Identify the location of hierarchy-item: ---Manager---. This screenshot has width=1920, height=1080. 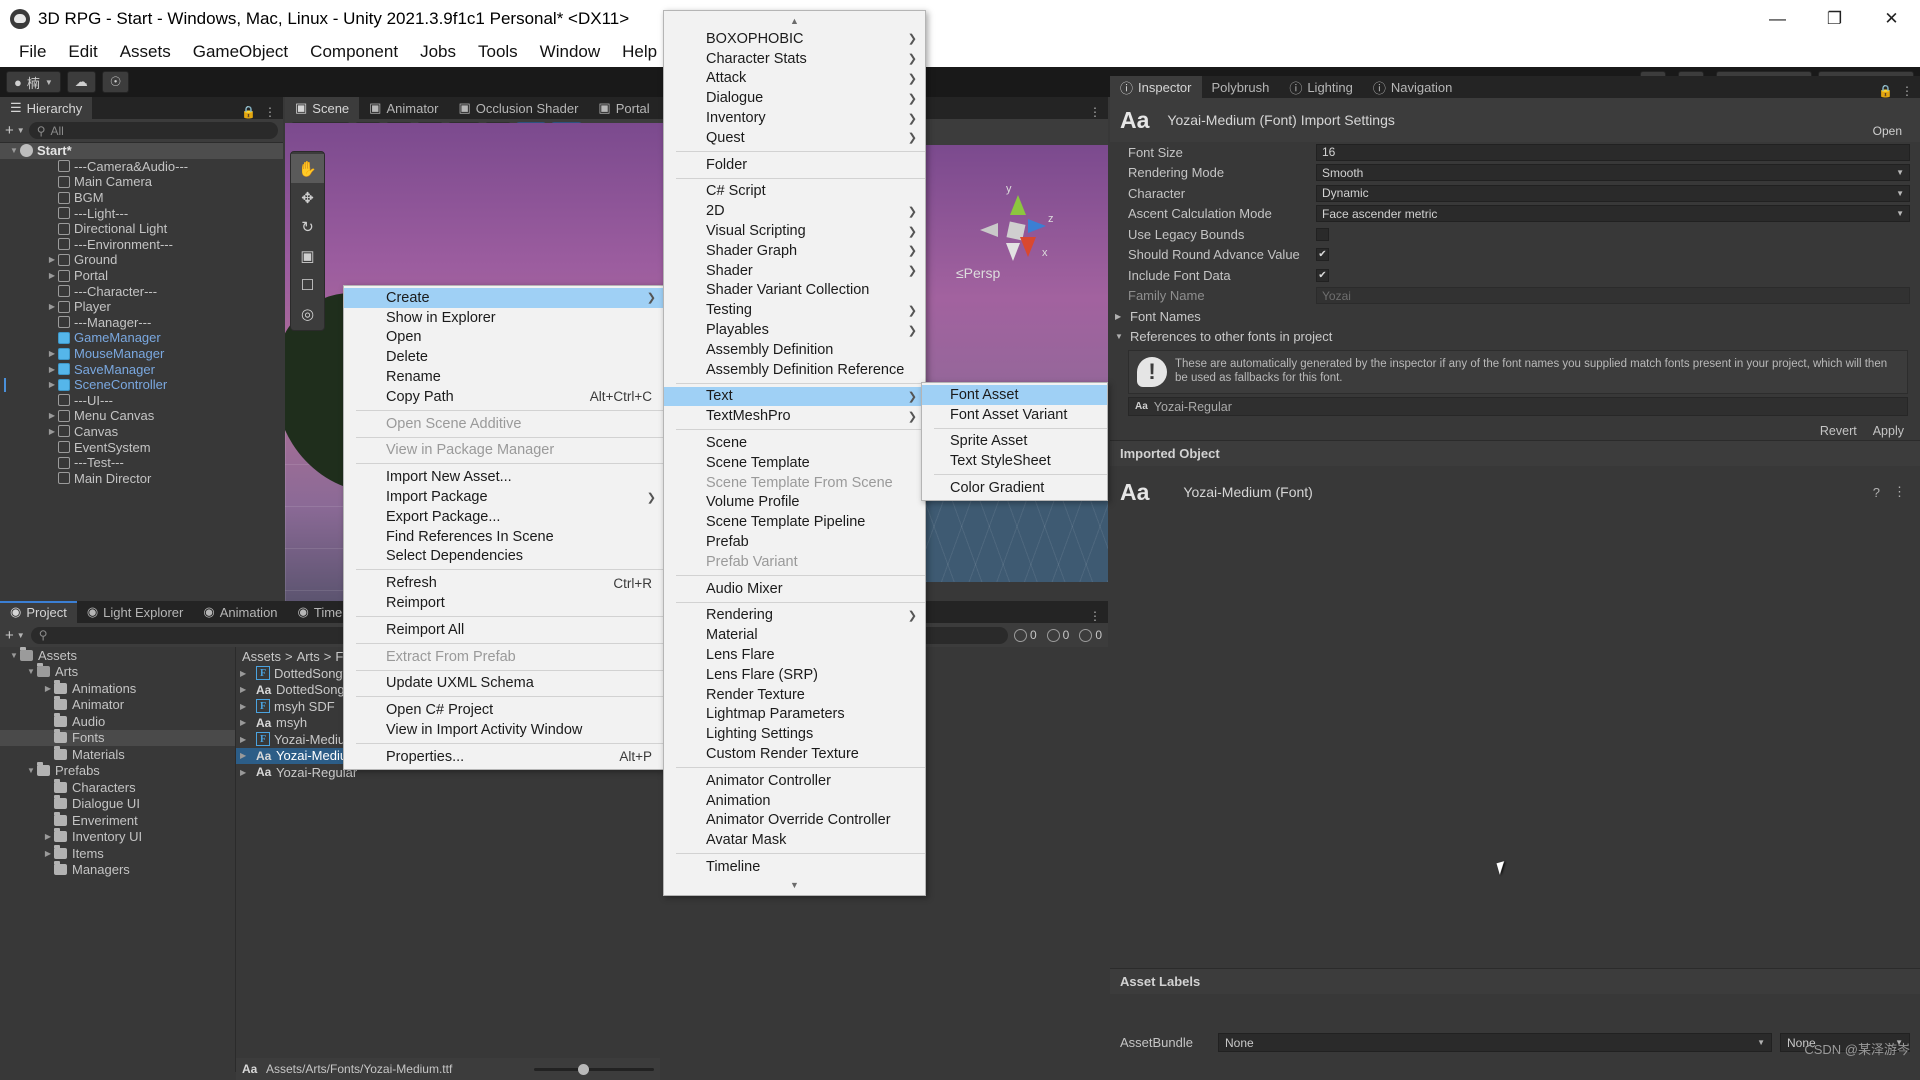
(141, 323).